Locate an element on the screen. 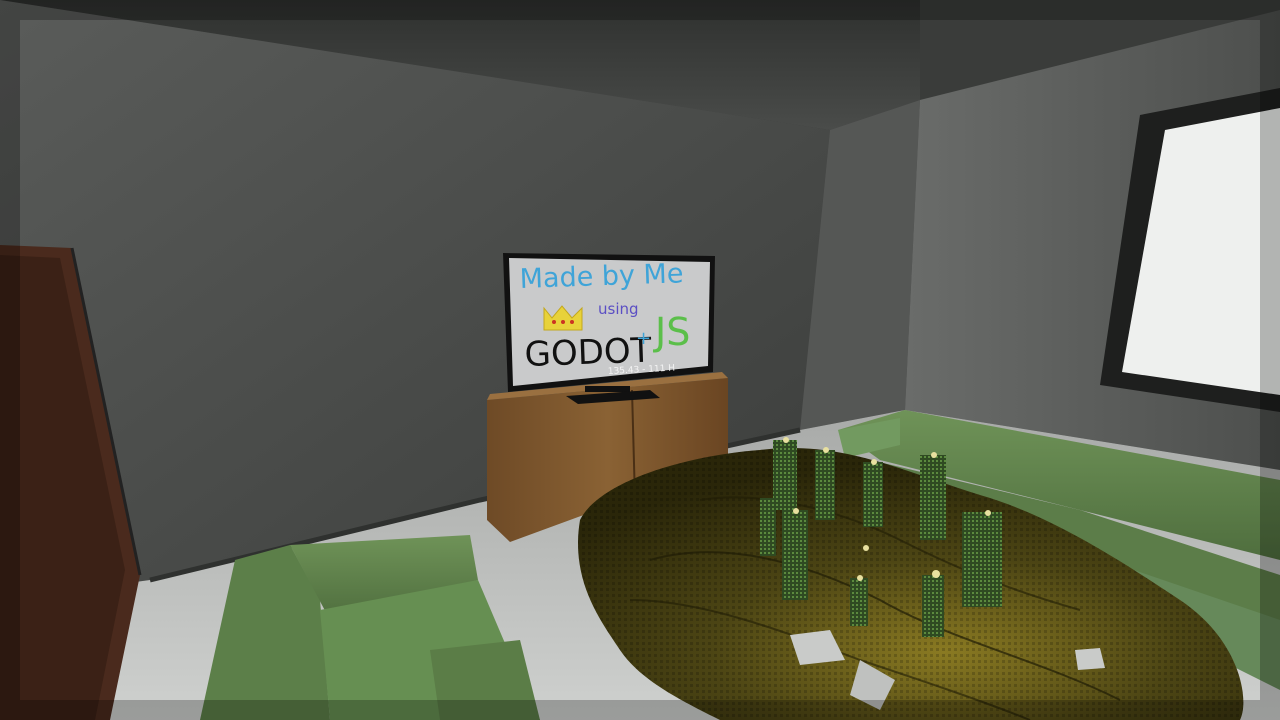  tv-text-js: JS is located at coordinates (671, 332).